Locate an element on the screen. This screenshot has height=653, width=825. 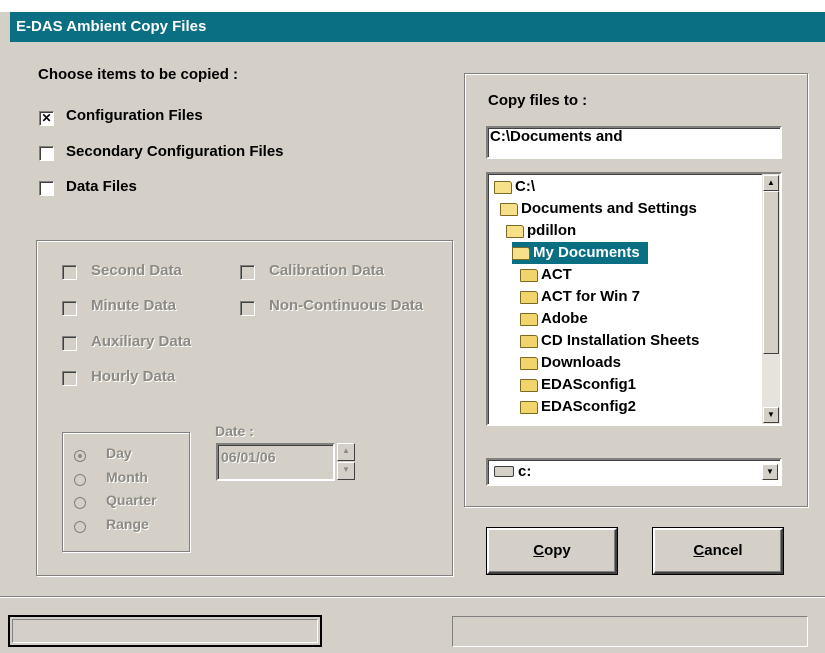
auxiliary-data-label: Auxiliary Data is located at coordinates (141, 341).